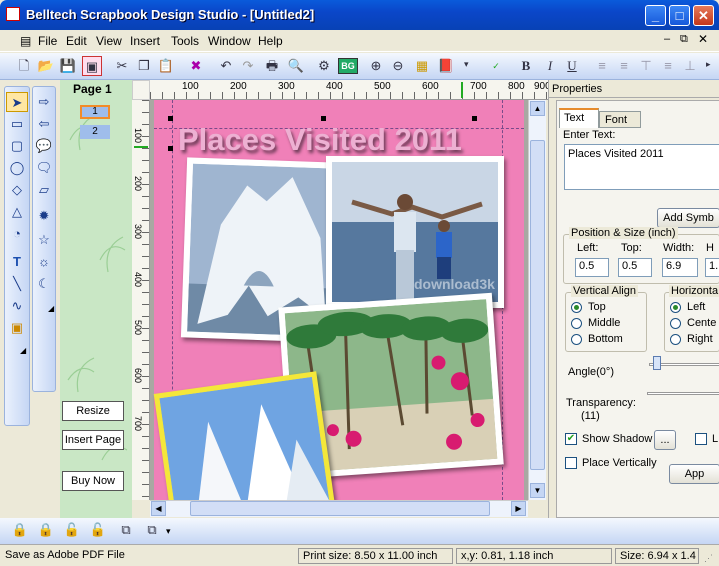 The height and width of the screenshot is (566, 719). I want to click on bring-front-icon: ⧉, so click(126, 530).